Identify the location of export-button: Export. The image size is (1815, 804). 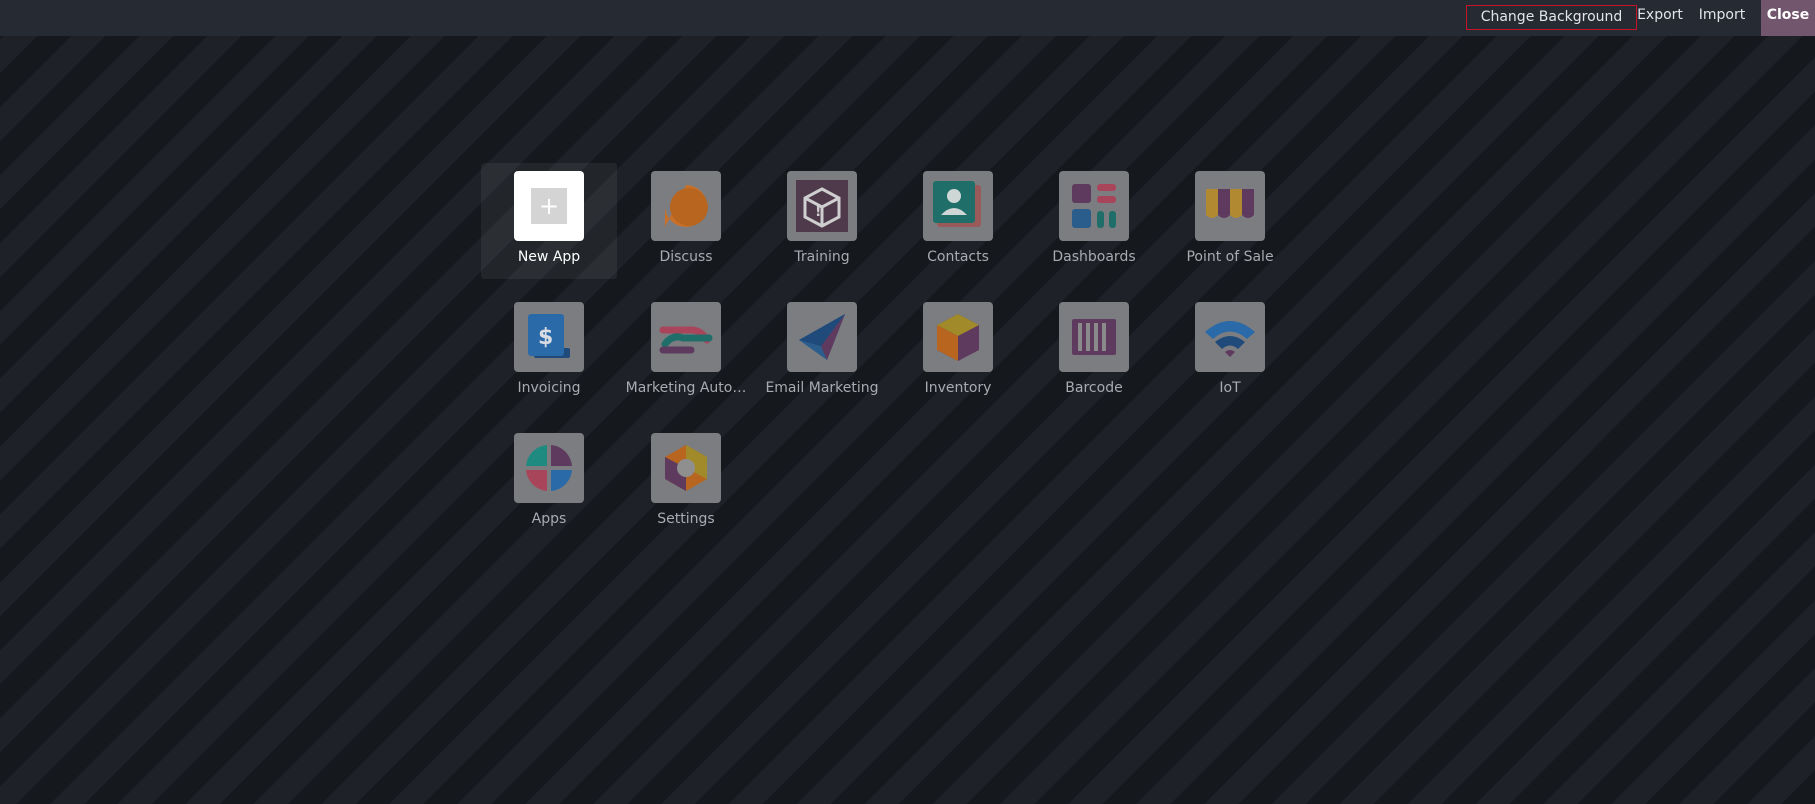
(1660, 15).